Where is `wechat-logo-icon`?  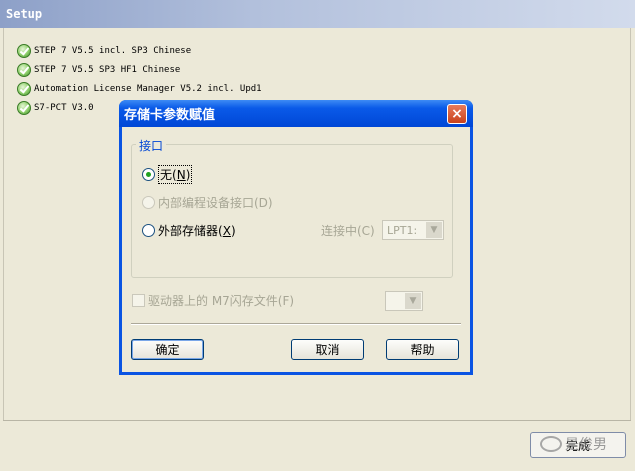 wechat-logo-icon is located at coordinates (551, 444).